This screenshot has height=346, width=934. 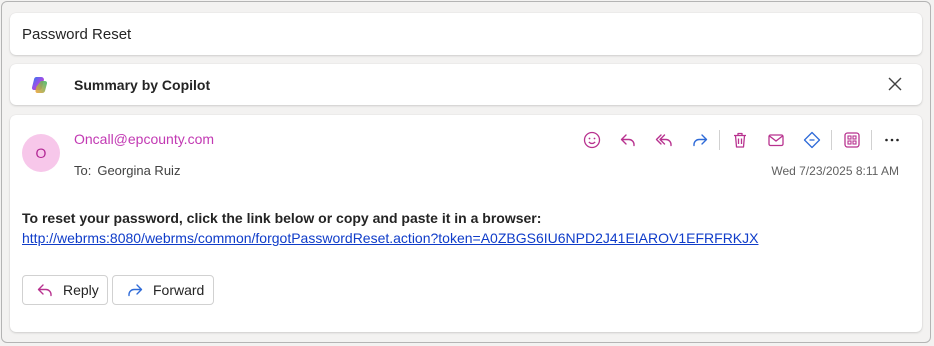 What do you see at coordinates (83, 170) in the screenshot?
I see `to-label: To:` at bounding box center [83, 170].